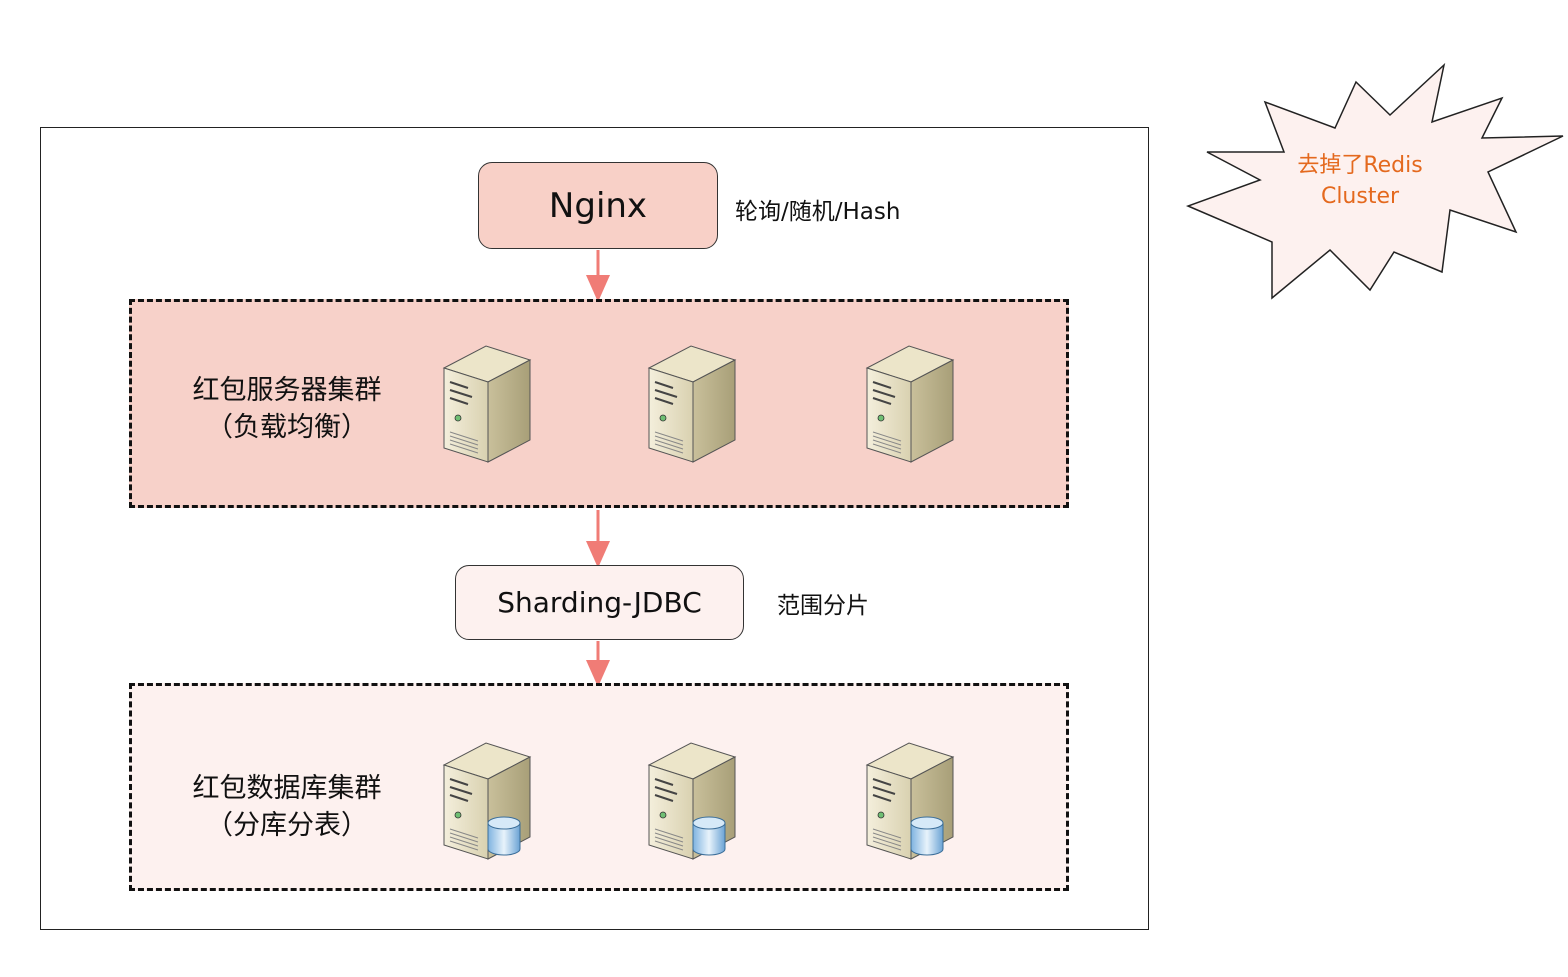 The width and height of the screenshot is (1568, 977). I want to click on sharding-jdbc-label: Sharding-JDBC, so click(599, 602).